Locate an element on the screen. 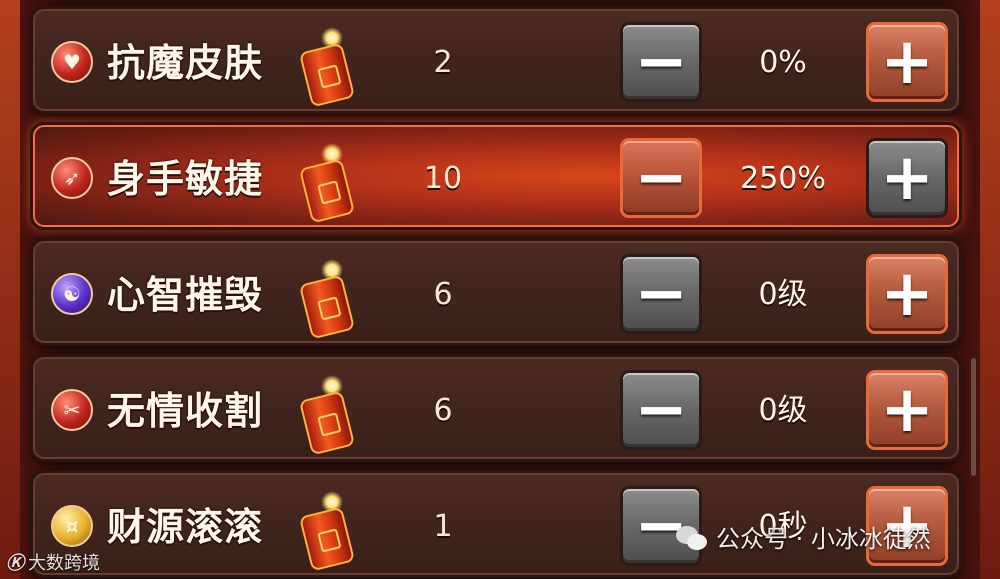 This screenshot has width=1000, height=579. mind-icon: ☯ is located at coordinates (72, 294).